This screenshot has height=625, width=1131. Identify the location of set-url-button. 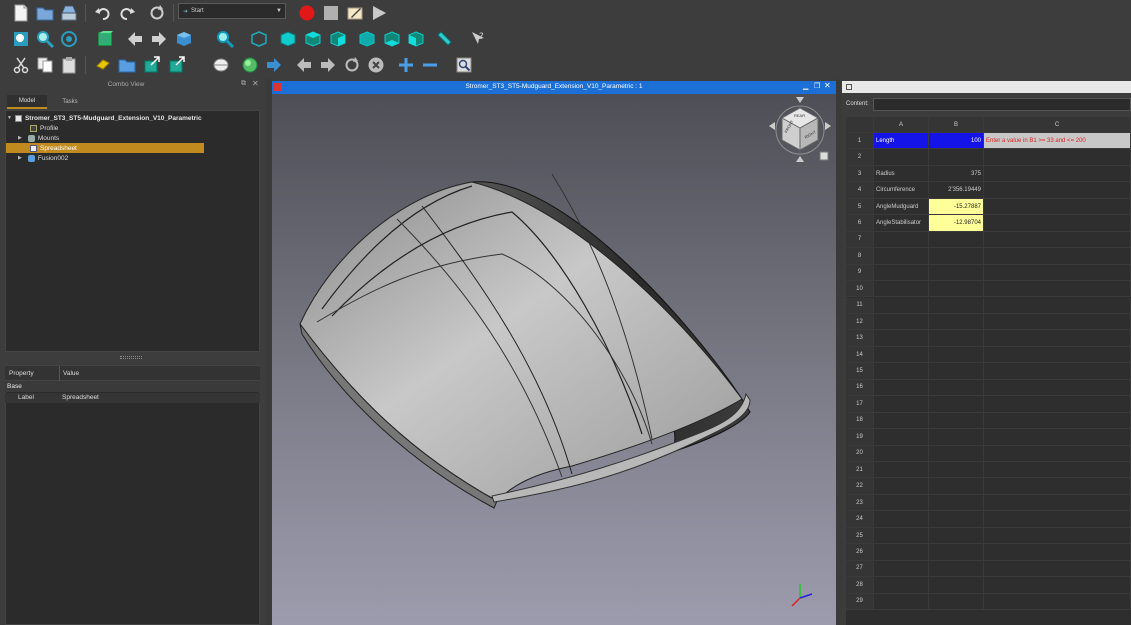
(464, 65).